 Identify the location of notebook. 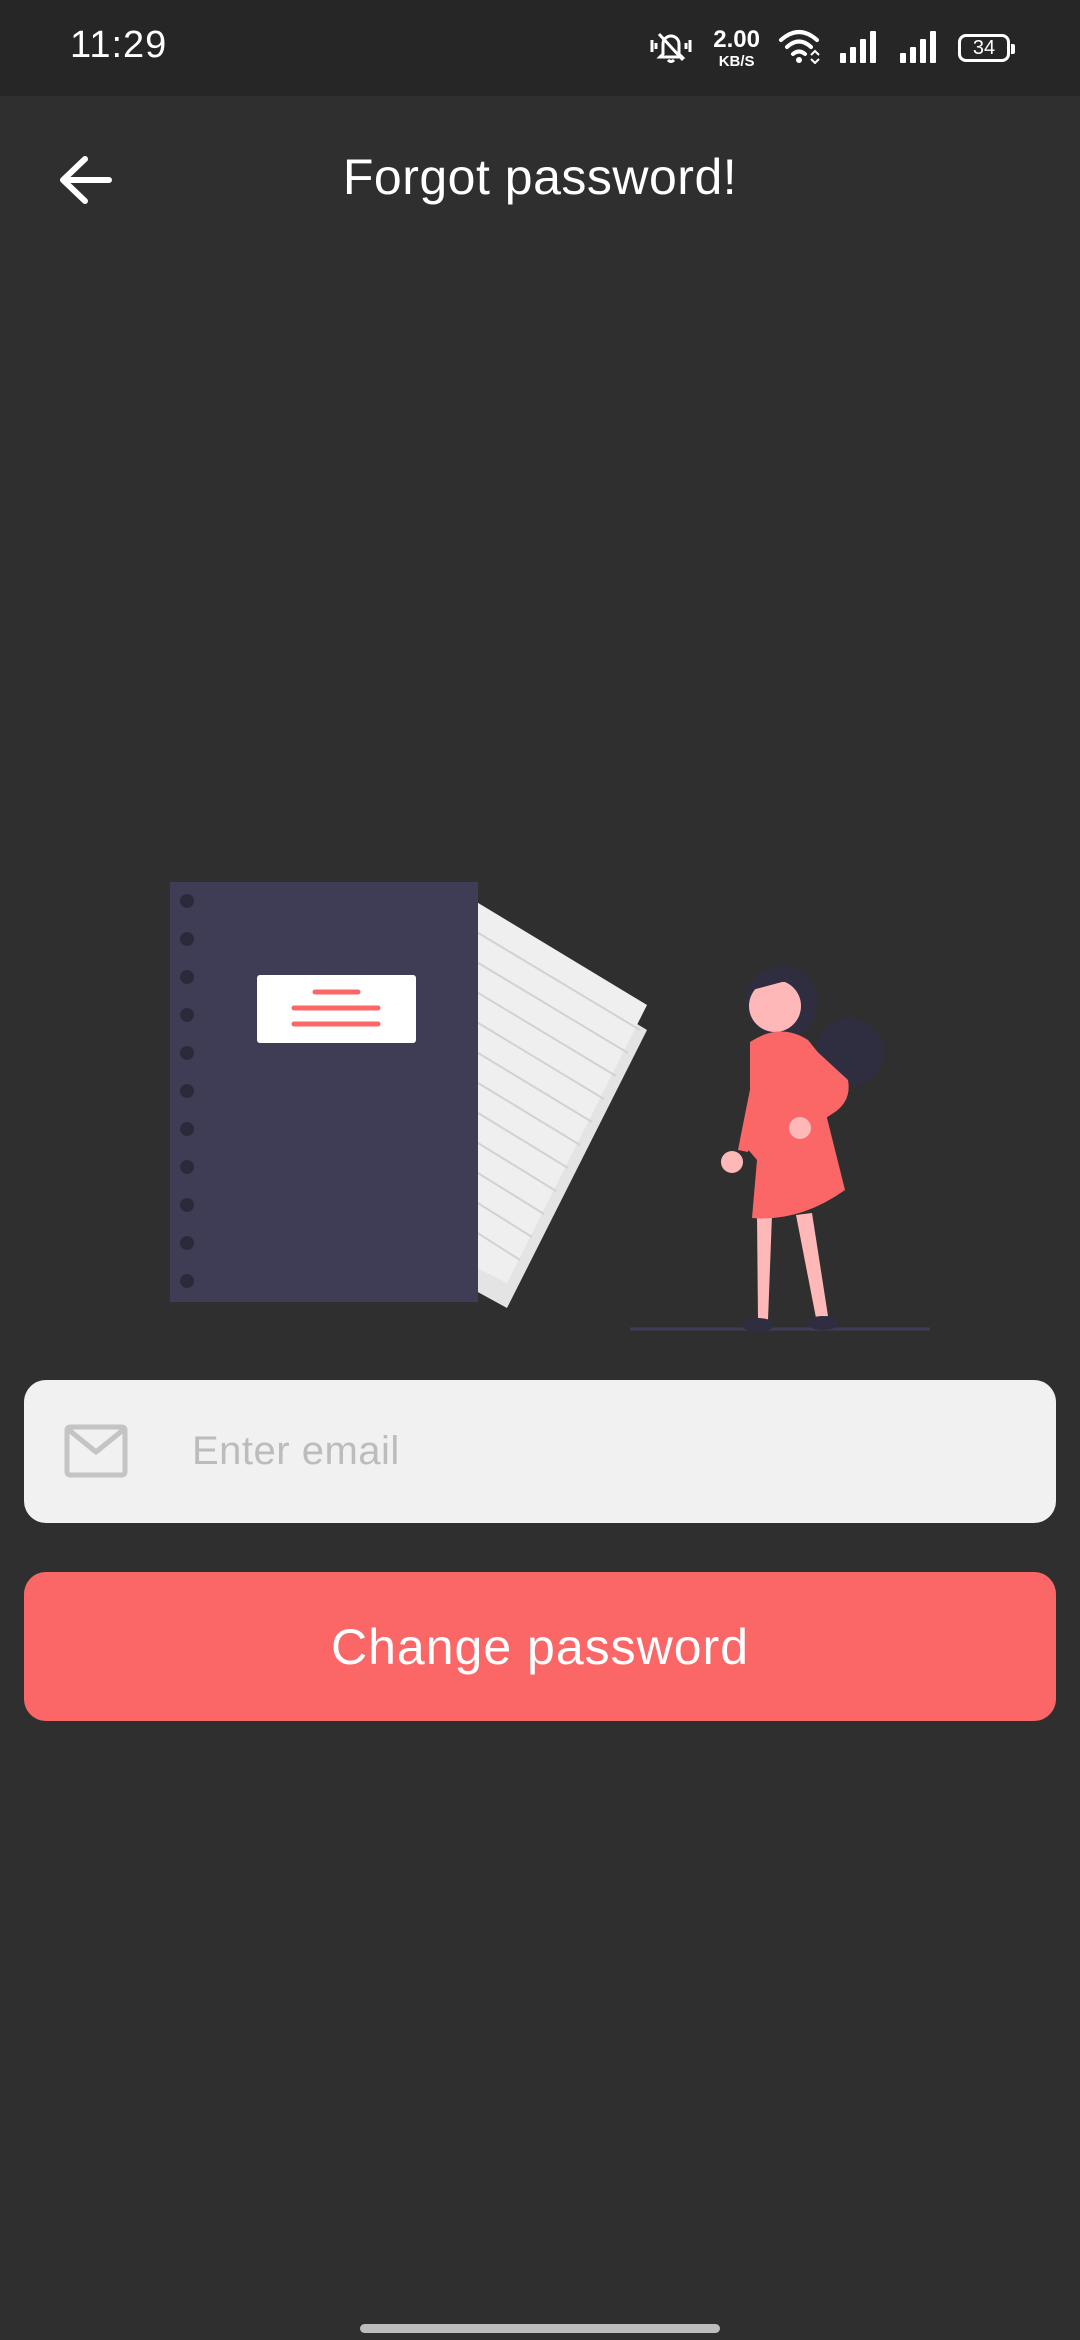
(324, 1092).